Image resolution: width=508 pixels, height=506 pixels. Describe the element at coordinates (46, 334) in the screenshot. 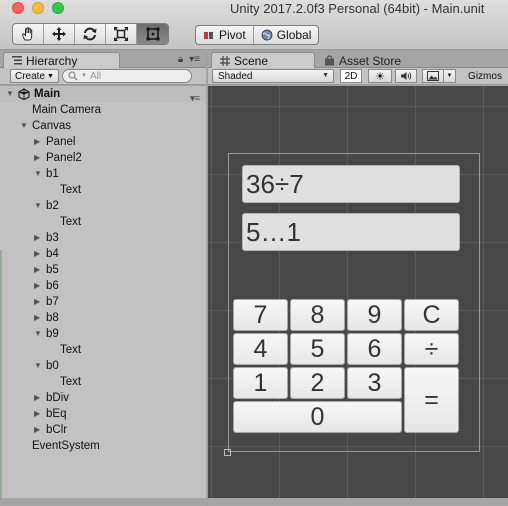

I see `hierarchy-item: ▼ b9` at that location.